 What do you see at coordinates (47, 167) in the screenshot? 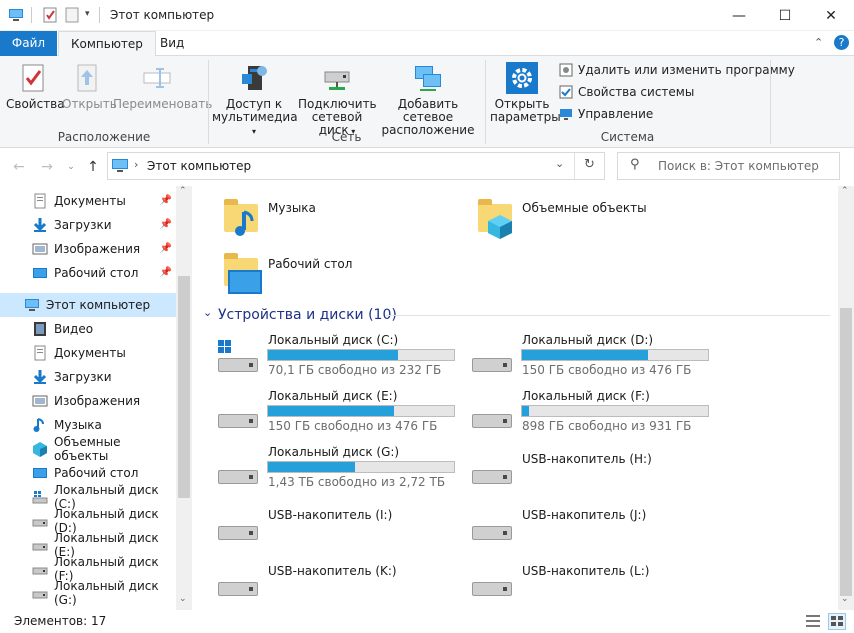
I see `forward-arrow-icon: →` at bounding box center [47, 167].